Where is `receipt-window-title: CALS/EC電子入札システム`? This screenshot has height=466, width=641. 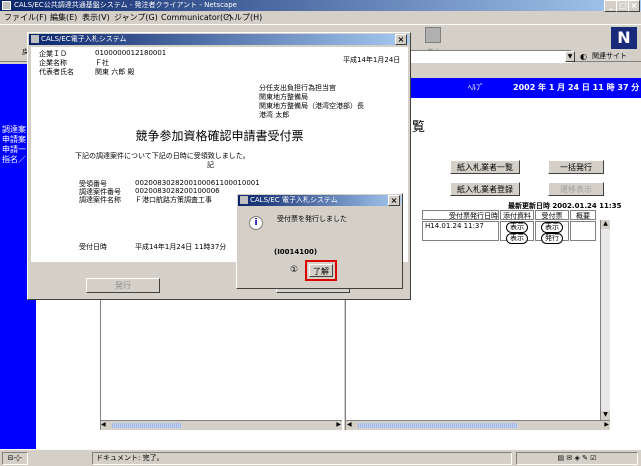 receipt-window-title: CALS/EC電子入札システム is located at coordinates (84, 39).